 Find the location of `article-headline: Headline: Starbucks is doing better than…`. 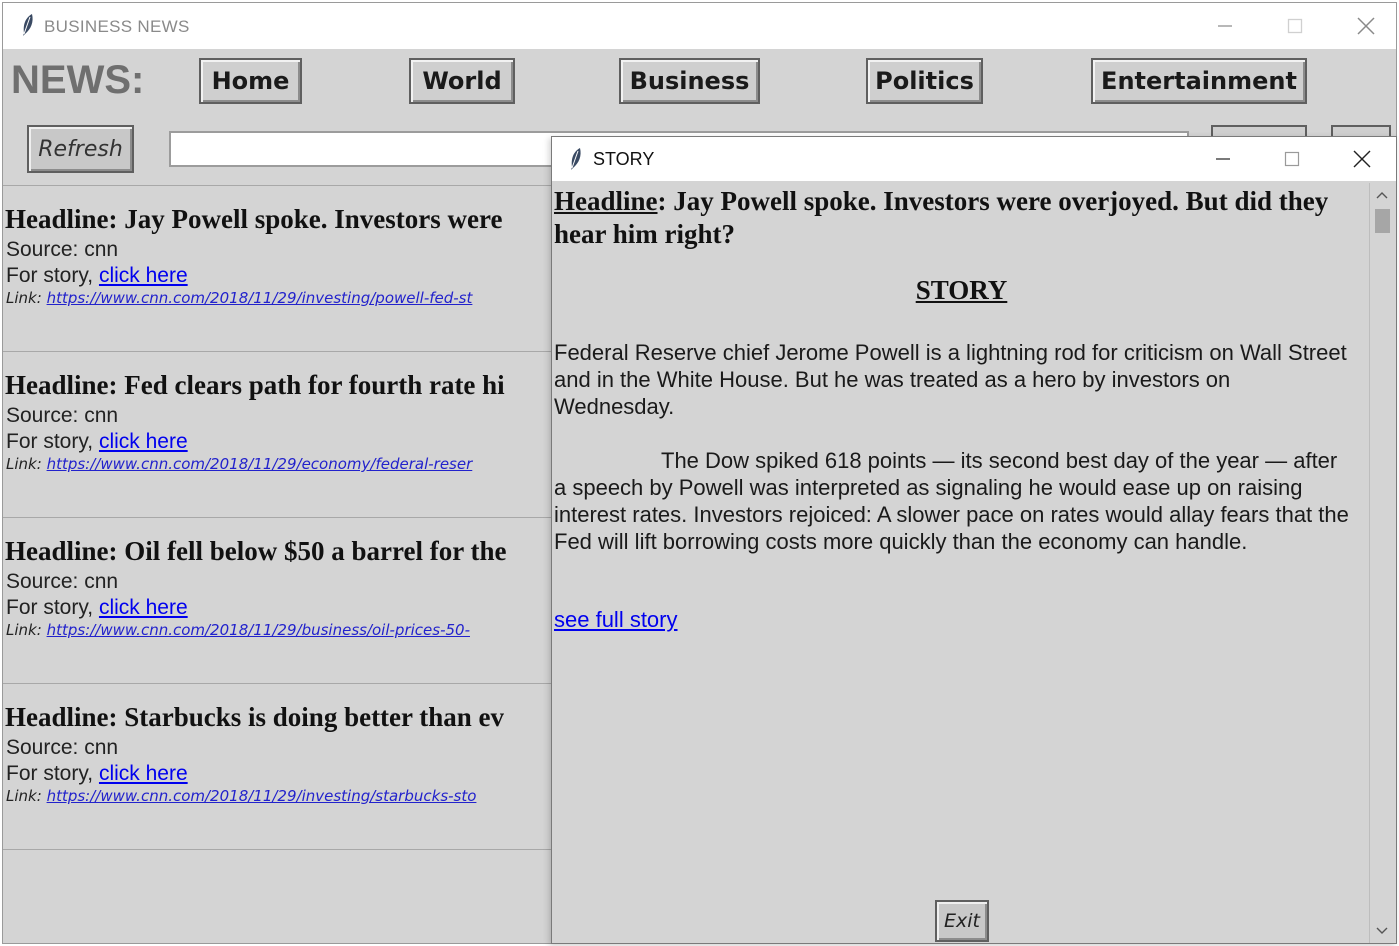

article-headline: Headline: Starbucks is doing better than… is located at coordinates (255, 717).